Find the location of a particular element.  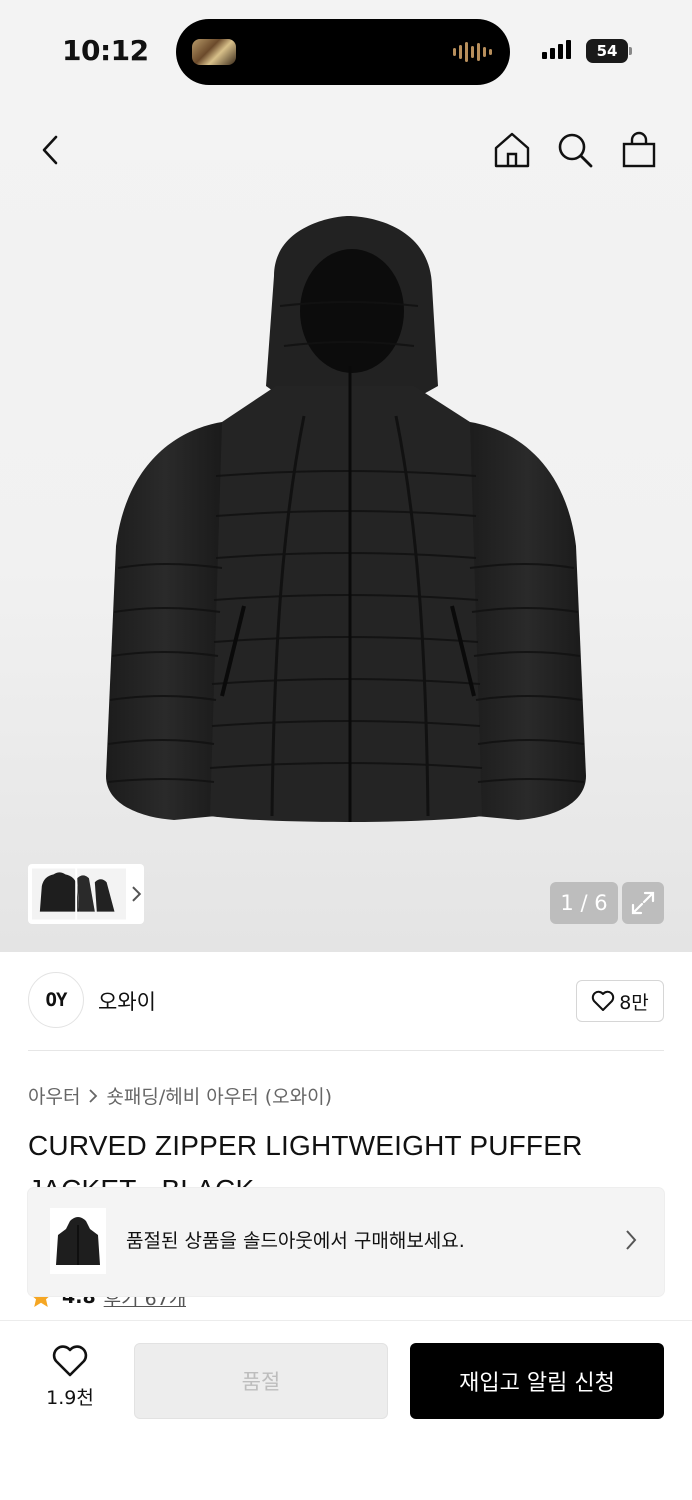

brand-logo: OY is located at coordinates (56, 1000).